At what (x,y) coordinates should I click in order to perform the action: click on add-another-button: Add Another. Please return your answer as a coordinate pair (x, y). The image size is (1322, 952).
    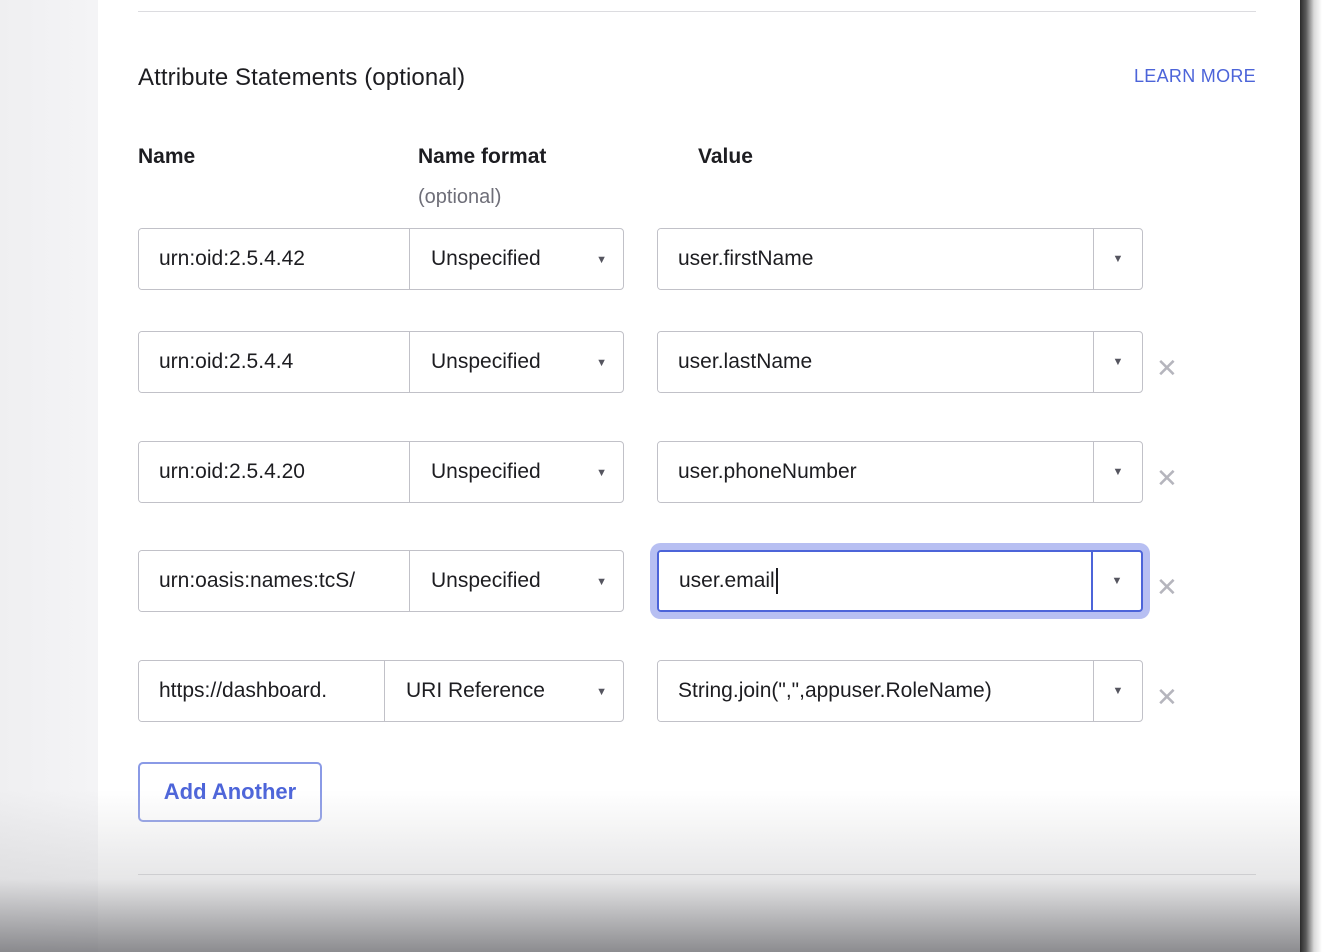
    Looking at the image, I should click on (230, 792).